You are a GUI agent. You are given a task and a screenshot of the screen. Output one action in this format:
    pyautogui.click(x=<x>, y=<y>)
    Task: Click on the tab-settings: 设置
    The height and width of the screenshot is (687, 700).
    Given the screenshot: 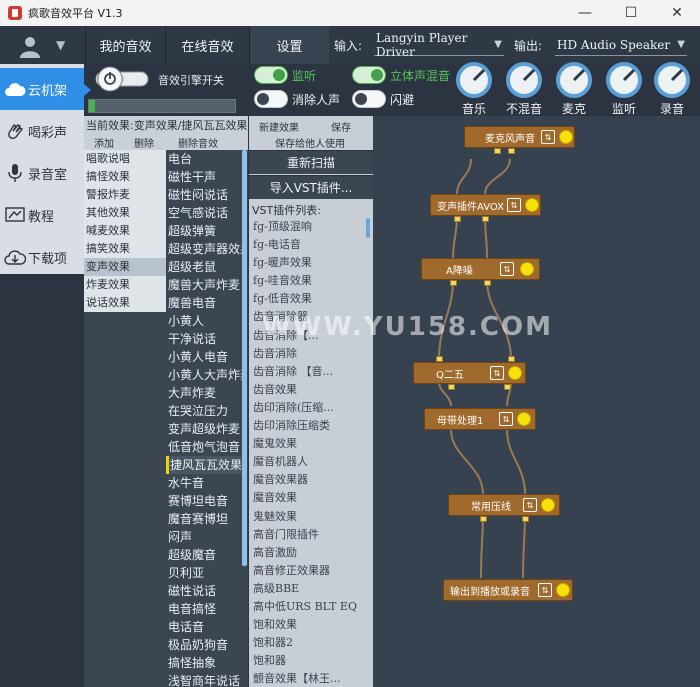 What is the action you would take?
    pyautogui.click(x=289, y=45)
    